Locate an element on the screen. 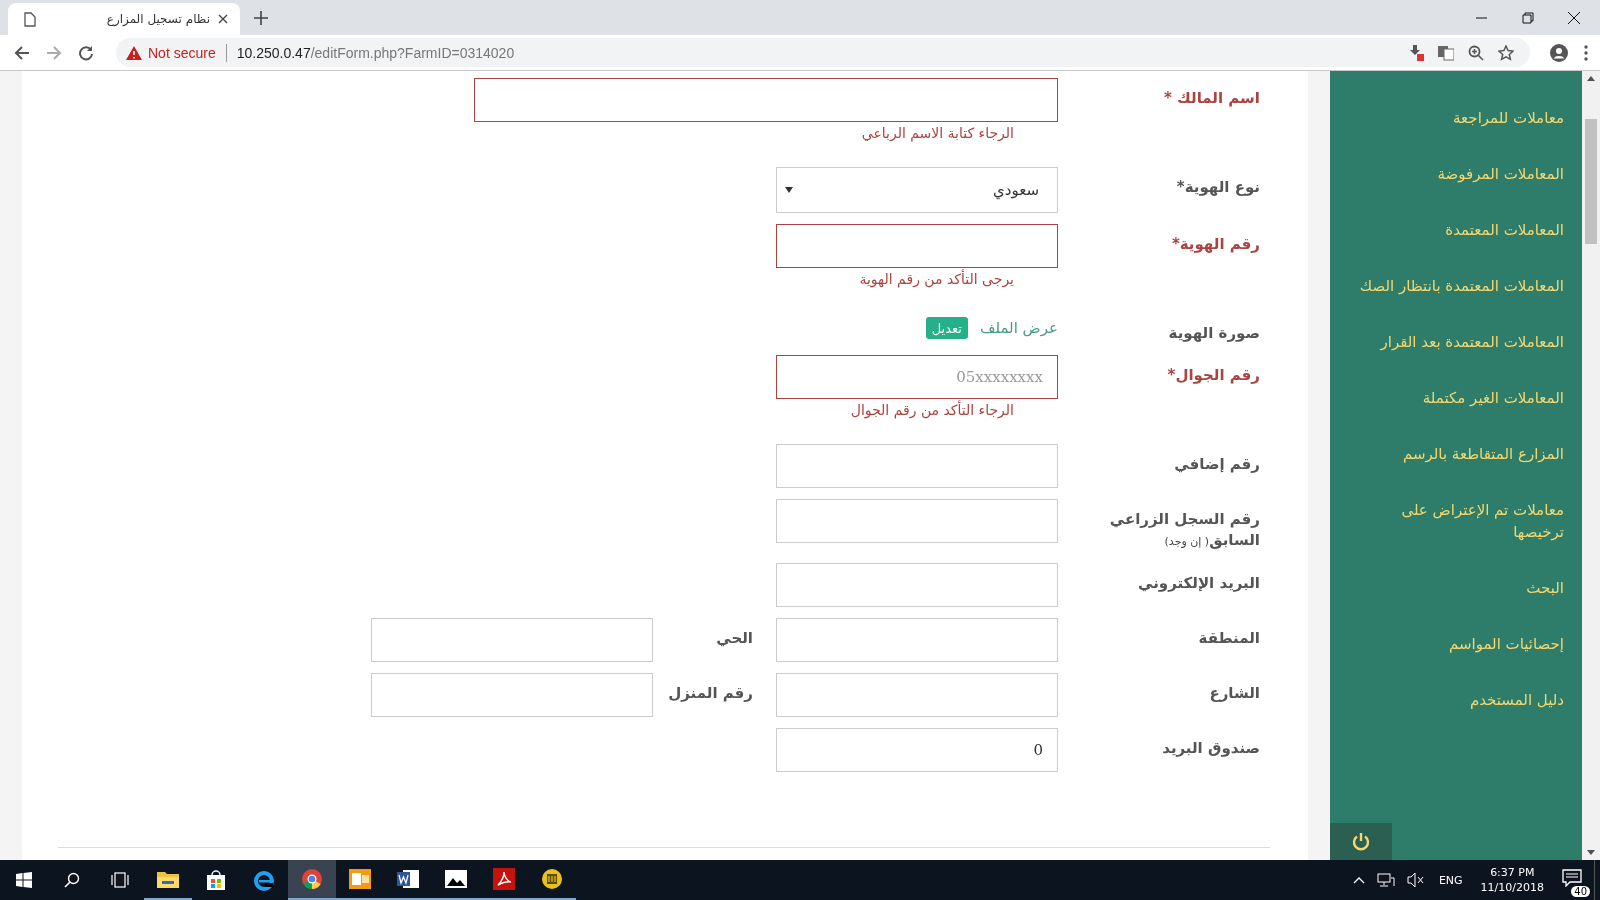 The image size is (1600, 900). field-label: اسم المالك * is located at coordinates (1211, 98).